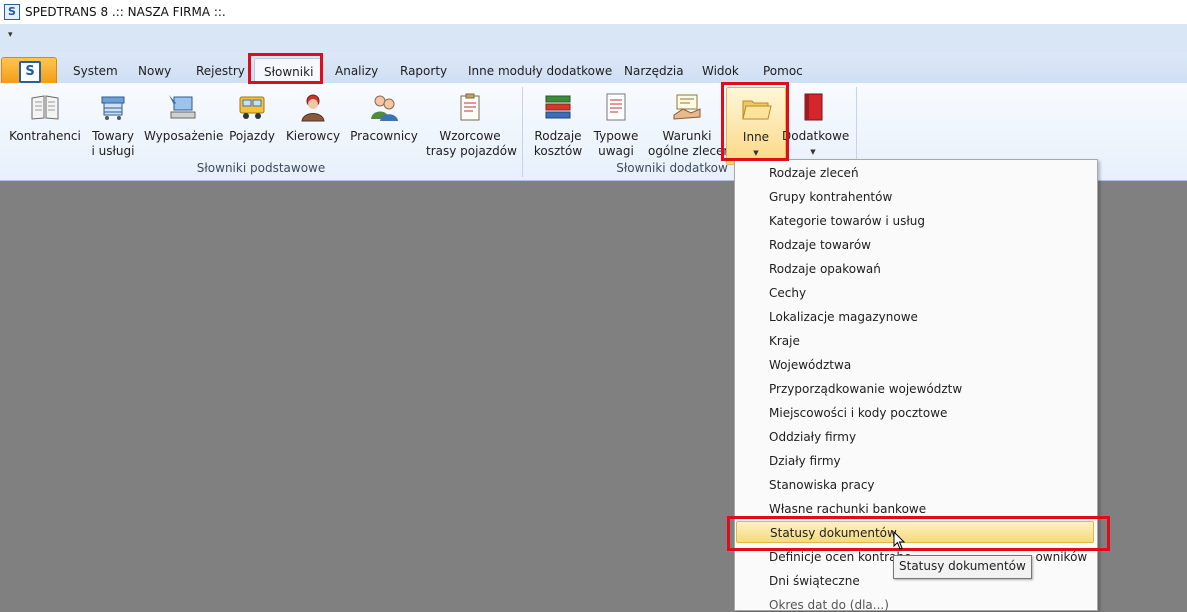 The height and width of the screenshot is (612, 1187). What do you see at coordinates (915, 532) in the screenshot?
I see `menu-item-statusy-dokumentow: Statusy dokumentów` at bounding box center [915, 532].